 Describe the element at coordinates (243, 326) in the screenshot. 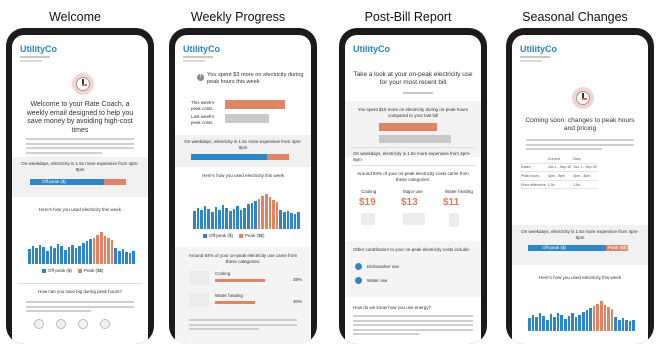

I see `tip-text` at that location.